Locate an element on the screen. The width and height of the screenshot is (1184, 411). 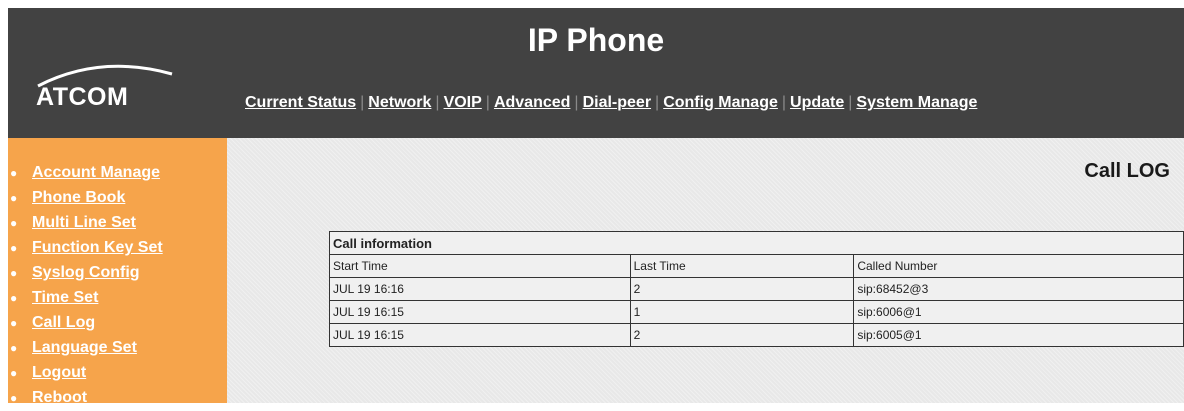
sidebar-item-reboot: ● Reboot is located at coordinates (85, 397).